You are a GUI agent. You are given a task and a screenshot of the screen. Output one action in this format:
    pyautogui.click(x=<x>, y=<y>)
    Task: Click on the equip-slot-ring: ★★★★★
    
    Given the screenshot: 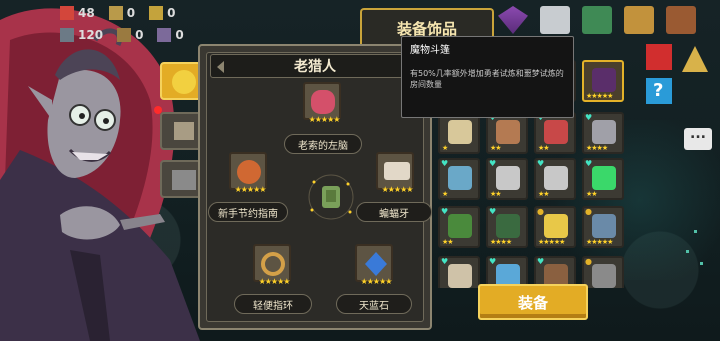 What is the action you would take?
    pyautogui.click(x=272, y=265)
    